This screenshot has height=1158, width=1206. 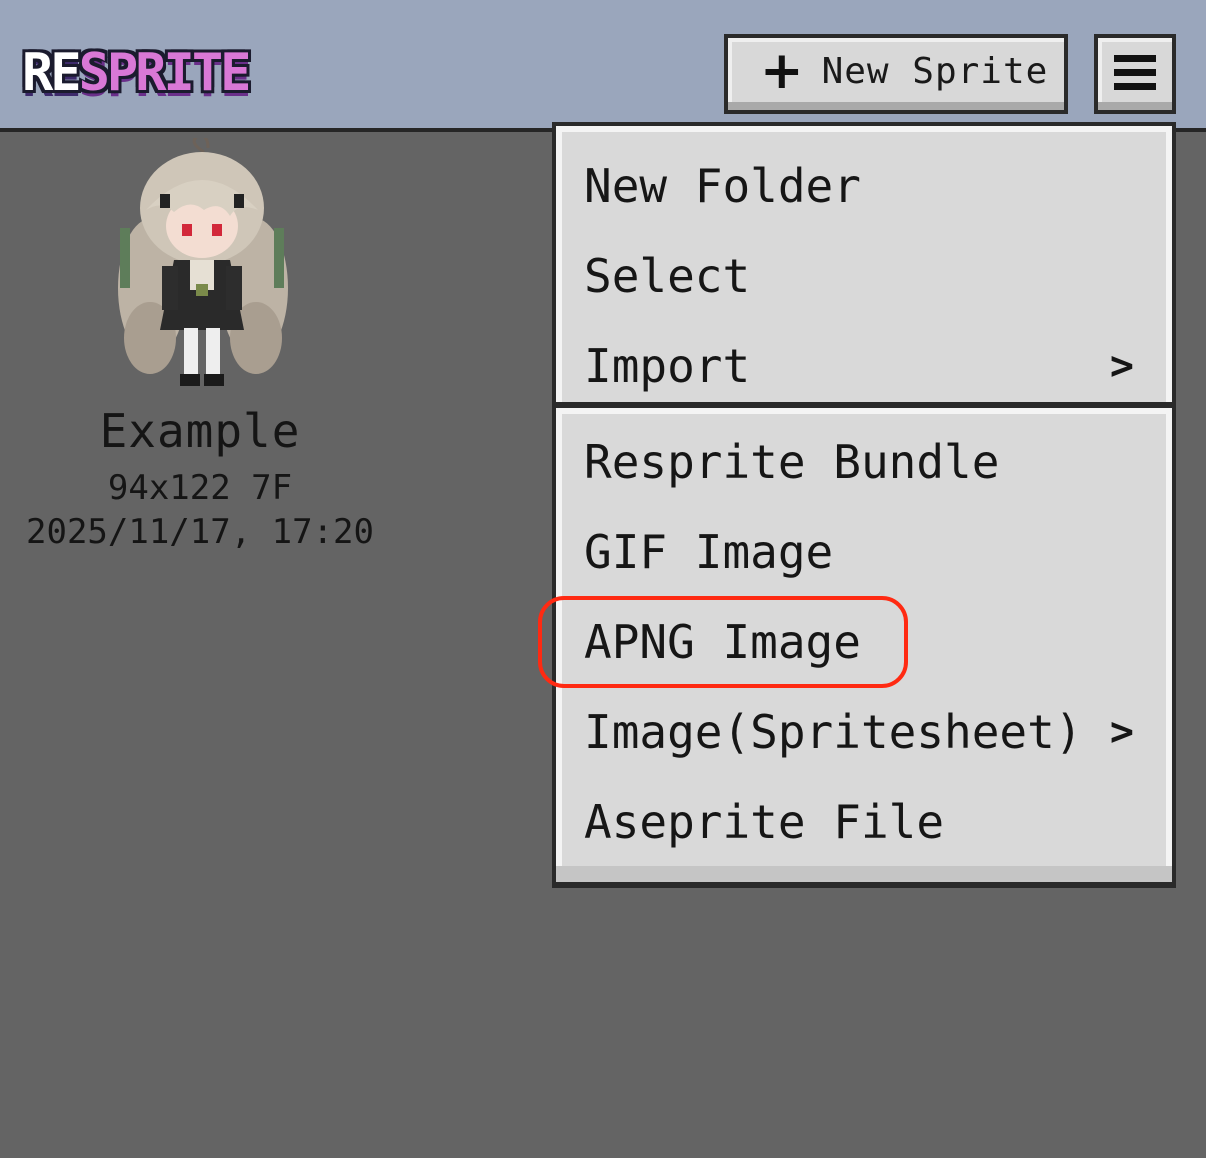 I want to click on sprite-dimensions: 94x122 7F, so click(x=200, y=488).